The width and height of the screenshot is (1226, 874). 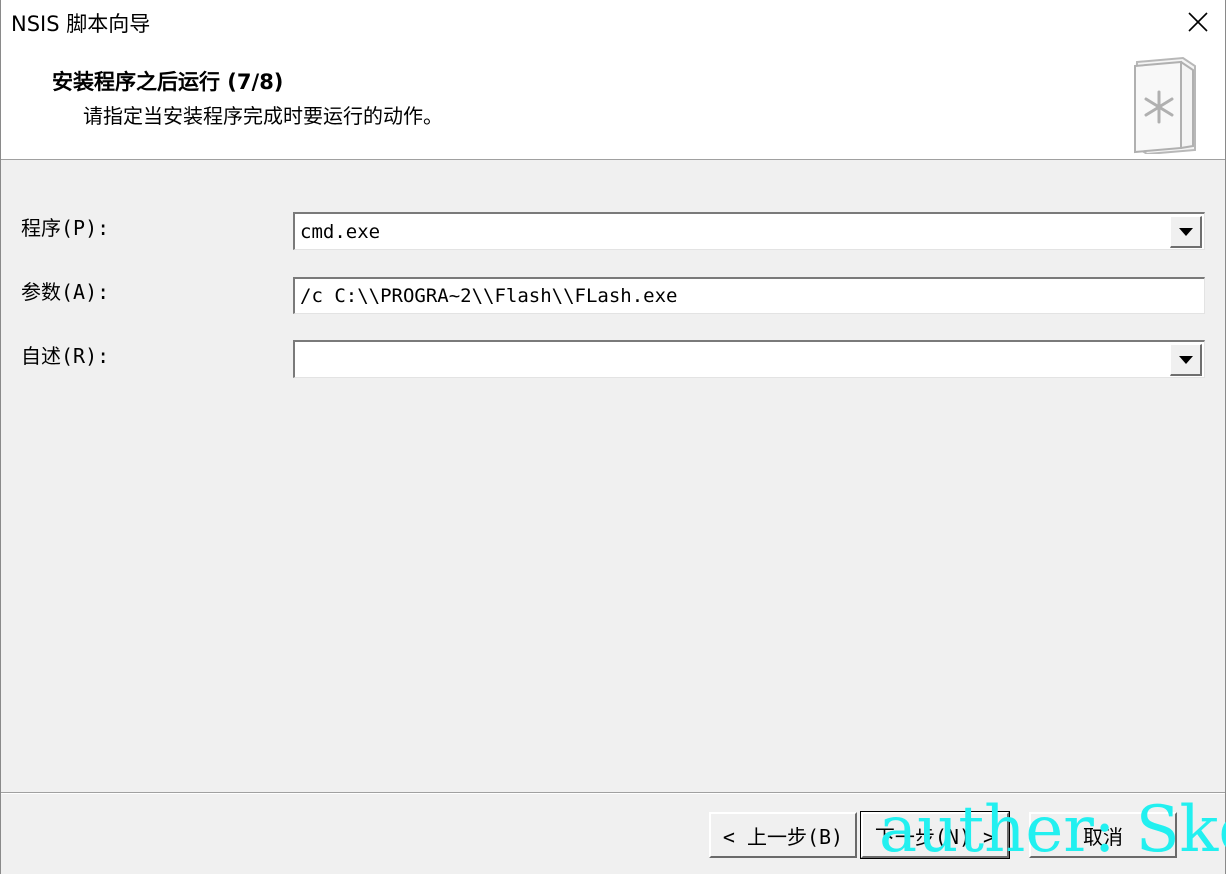 What do you see at coordinates (168, 82) in the screenshot?
I see `page-title: 安装程序之后运行 (7/8)` at bounding box center [168, 82].